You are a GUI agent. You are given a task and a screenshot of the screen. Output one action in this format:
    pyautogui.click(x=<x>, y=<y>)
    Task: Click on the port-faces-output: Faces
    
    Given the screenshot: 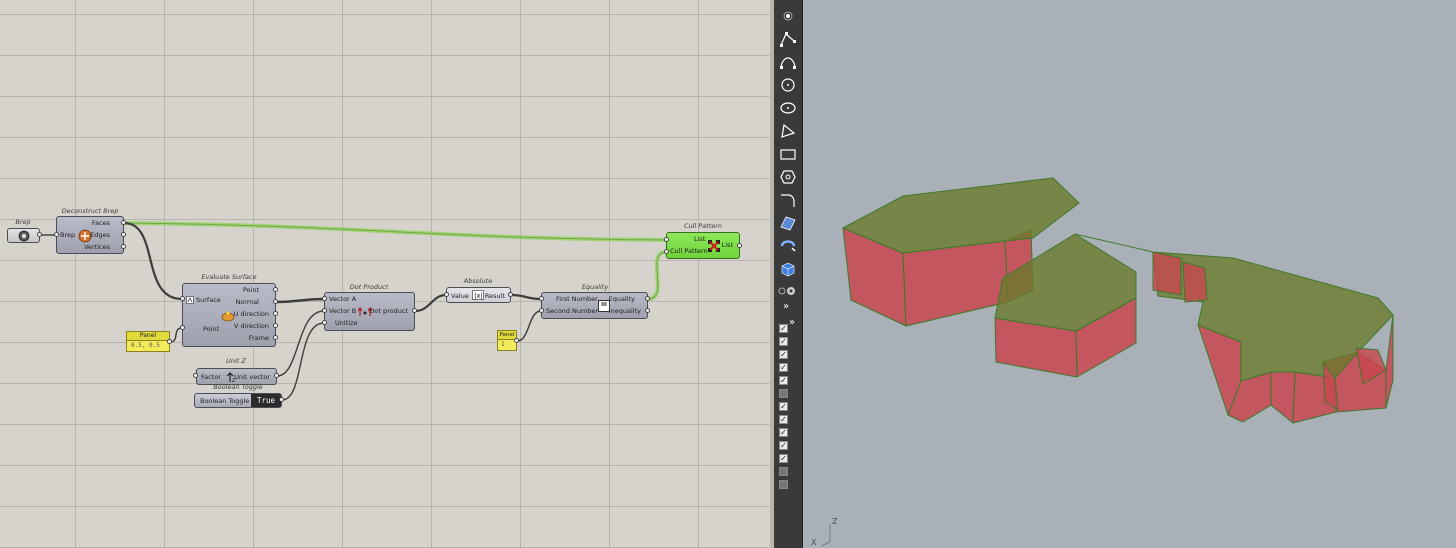 What is the action you would take?
    pyautogui.click(x=101, y=223)
    